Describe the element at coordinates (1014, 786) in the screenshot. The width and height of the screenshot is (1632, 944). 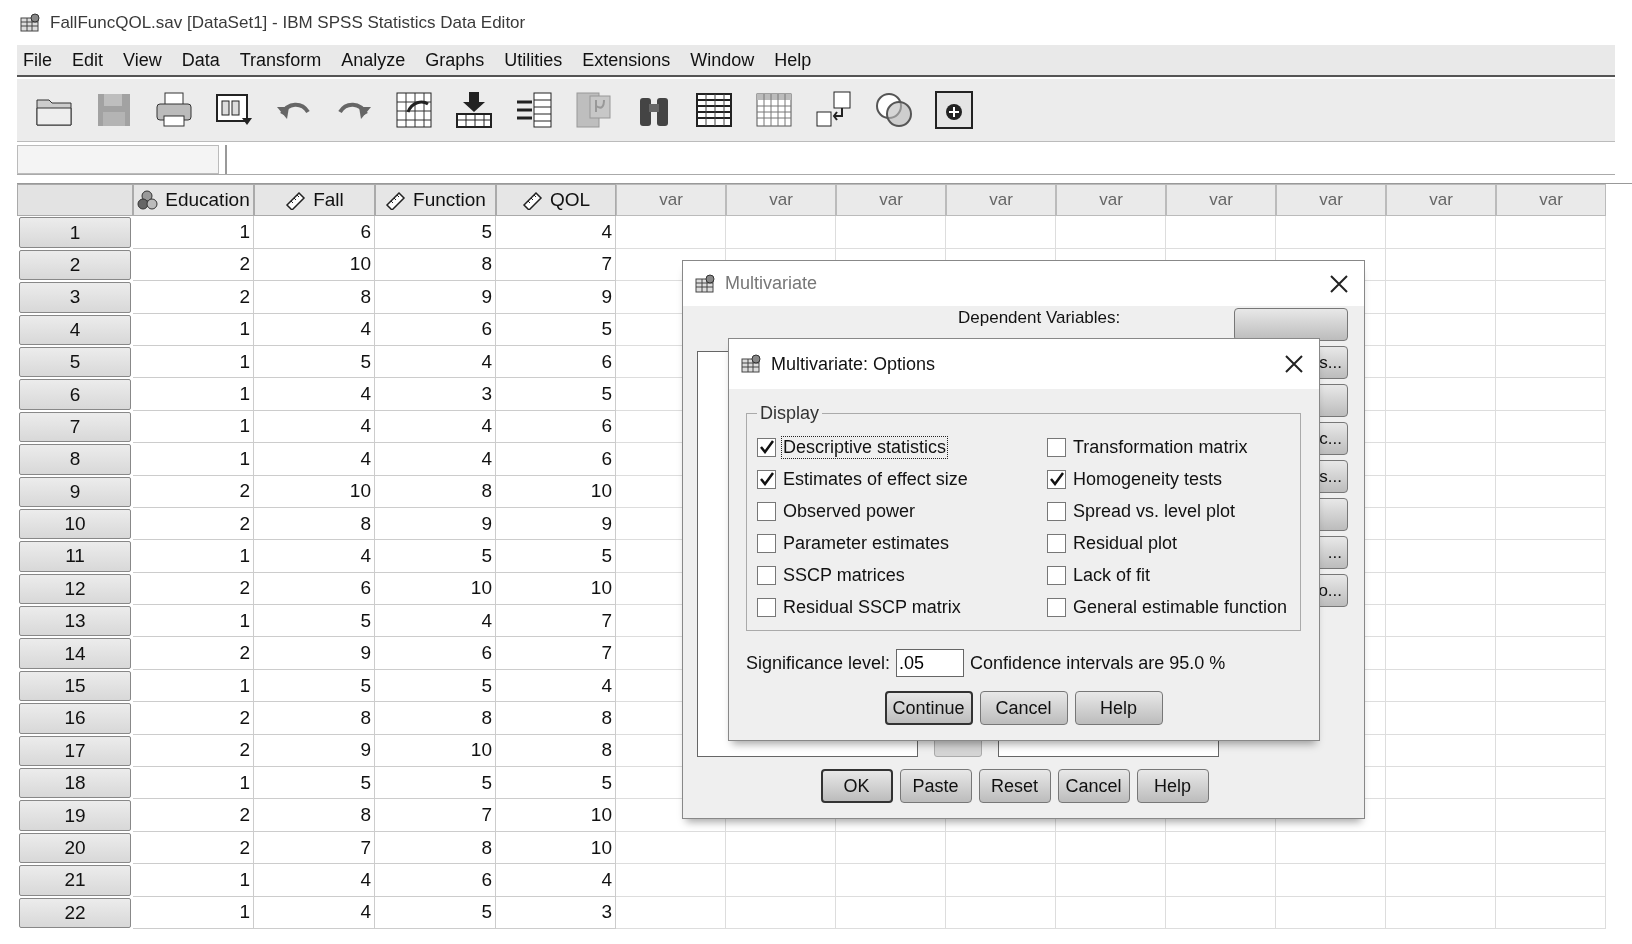
I see `dialog-button: Reset` at that location.